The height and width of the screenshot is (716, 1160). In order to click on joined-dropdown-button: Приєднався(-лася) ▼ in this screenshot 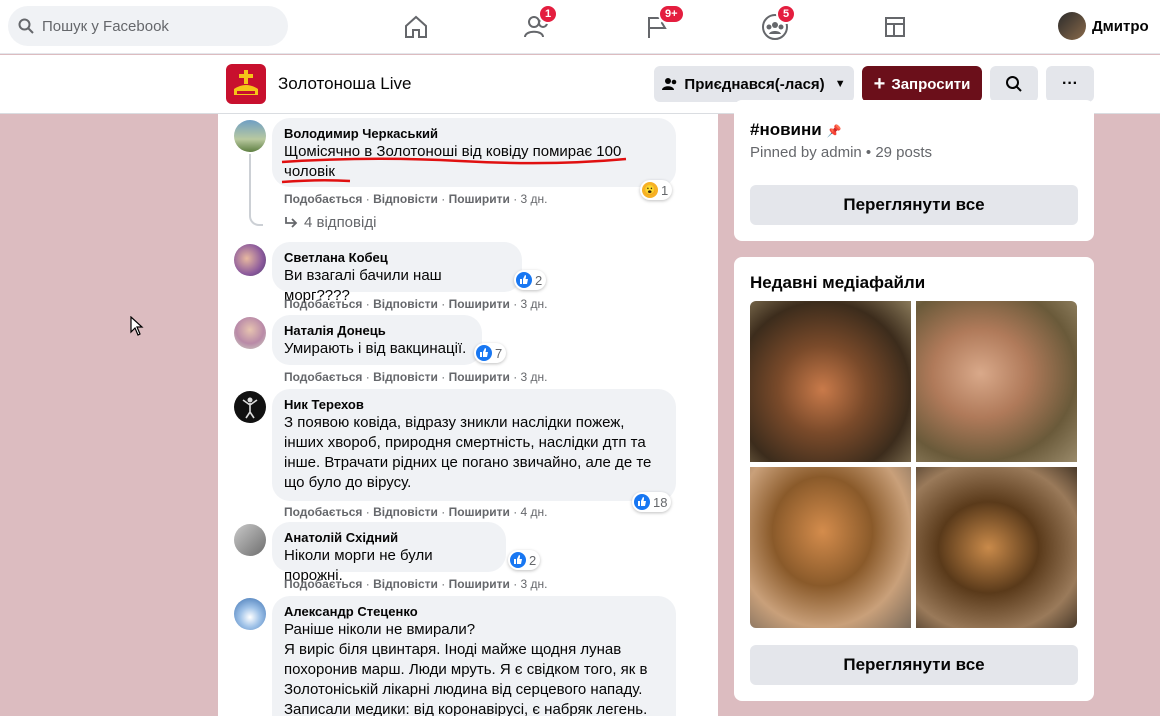, I will do `click(754, 84)`.